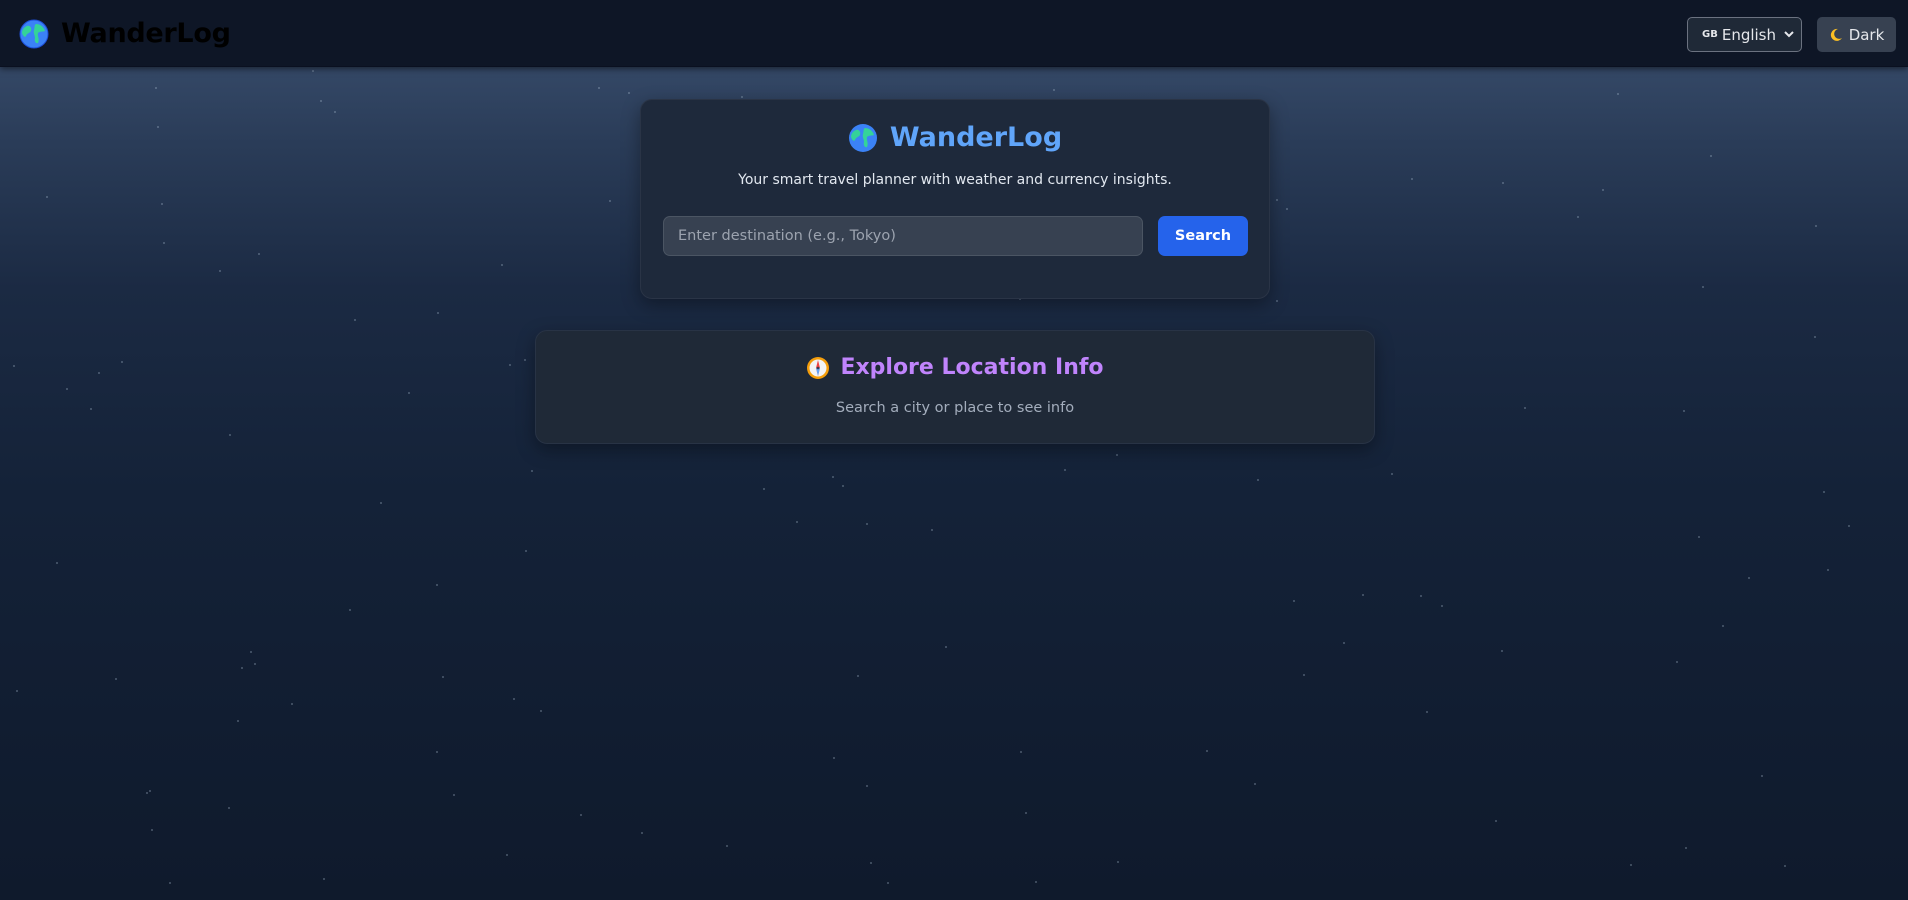  I want to click on flag-gb-icon: GB, so click(1710, 34).